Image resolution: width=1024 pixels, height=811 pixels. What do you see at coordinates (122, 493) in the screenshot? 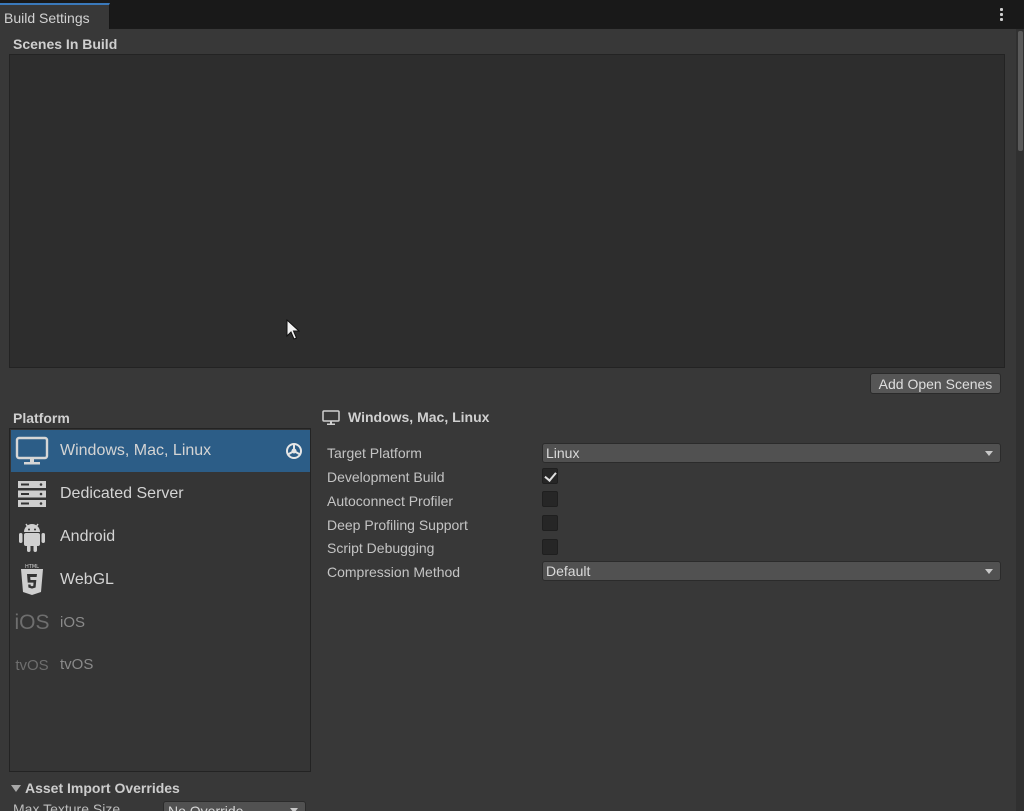
I see `platform-label: Dedicated Server` at bounding box center [122, 493].